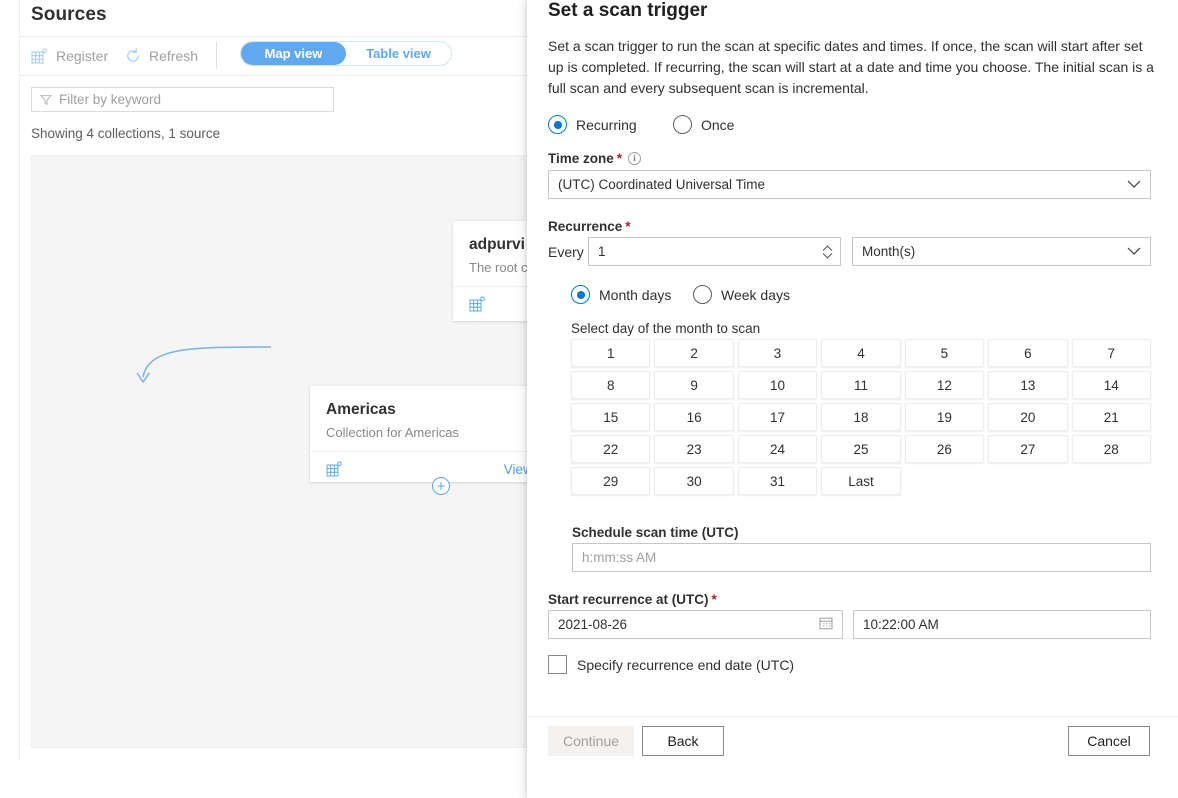 This screenshot has height=798, width=1178. Describe the element at coordinates (901, 624) in the screenshot. I see `start-recurrence-time-value: 10:22:00 AM` at that location.